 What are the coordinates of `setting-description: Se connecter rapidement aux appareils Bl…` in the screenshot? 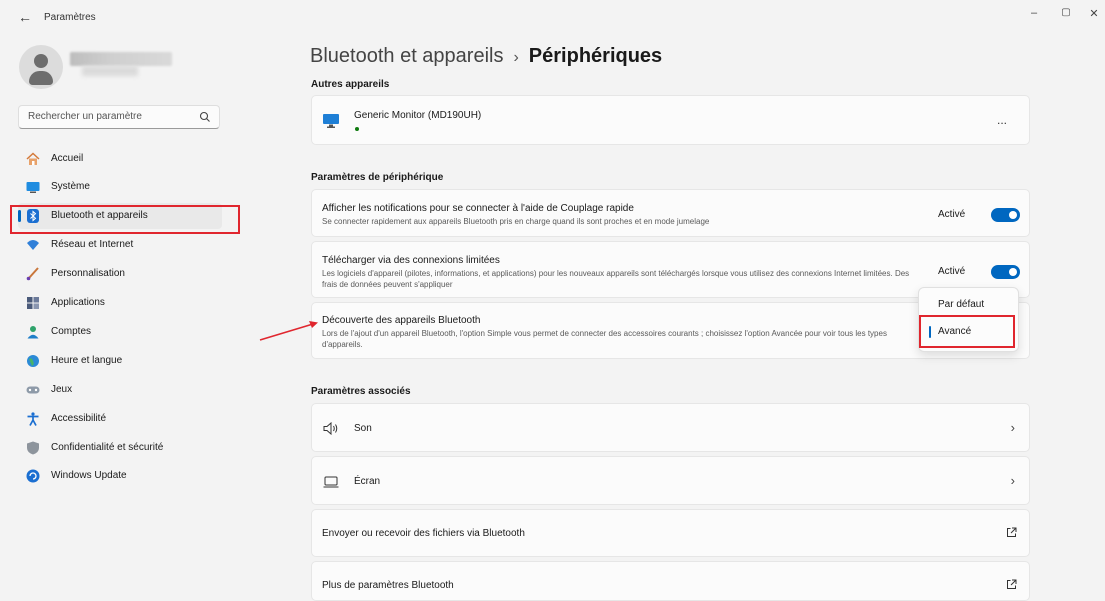 It's located at (516, 221).